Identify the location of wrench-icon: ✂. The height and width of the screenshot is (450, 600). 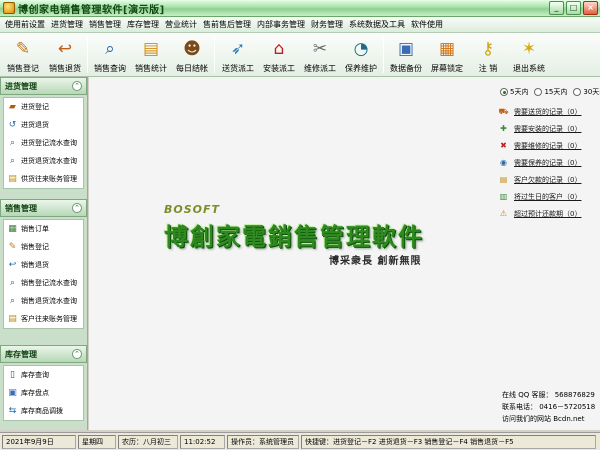
(320, 49).